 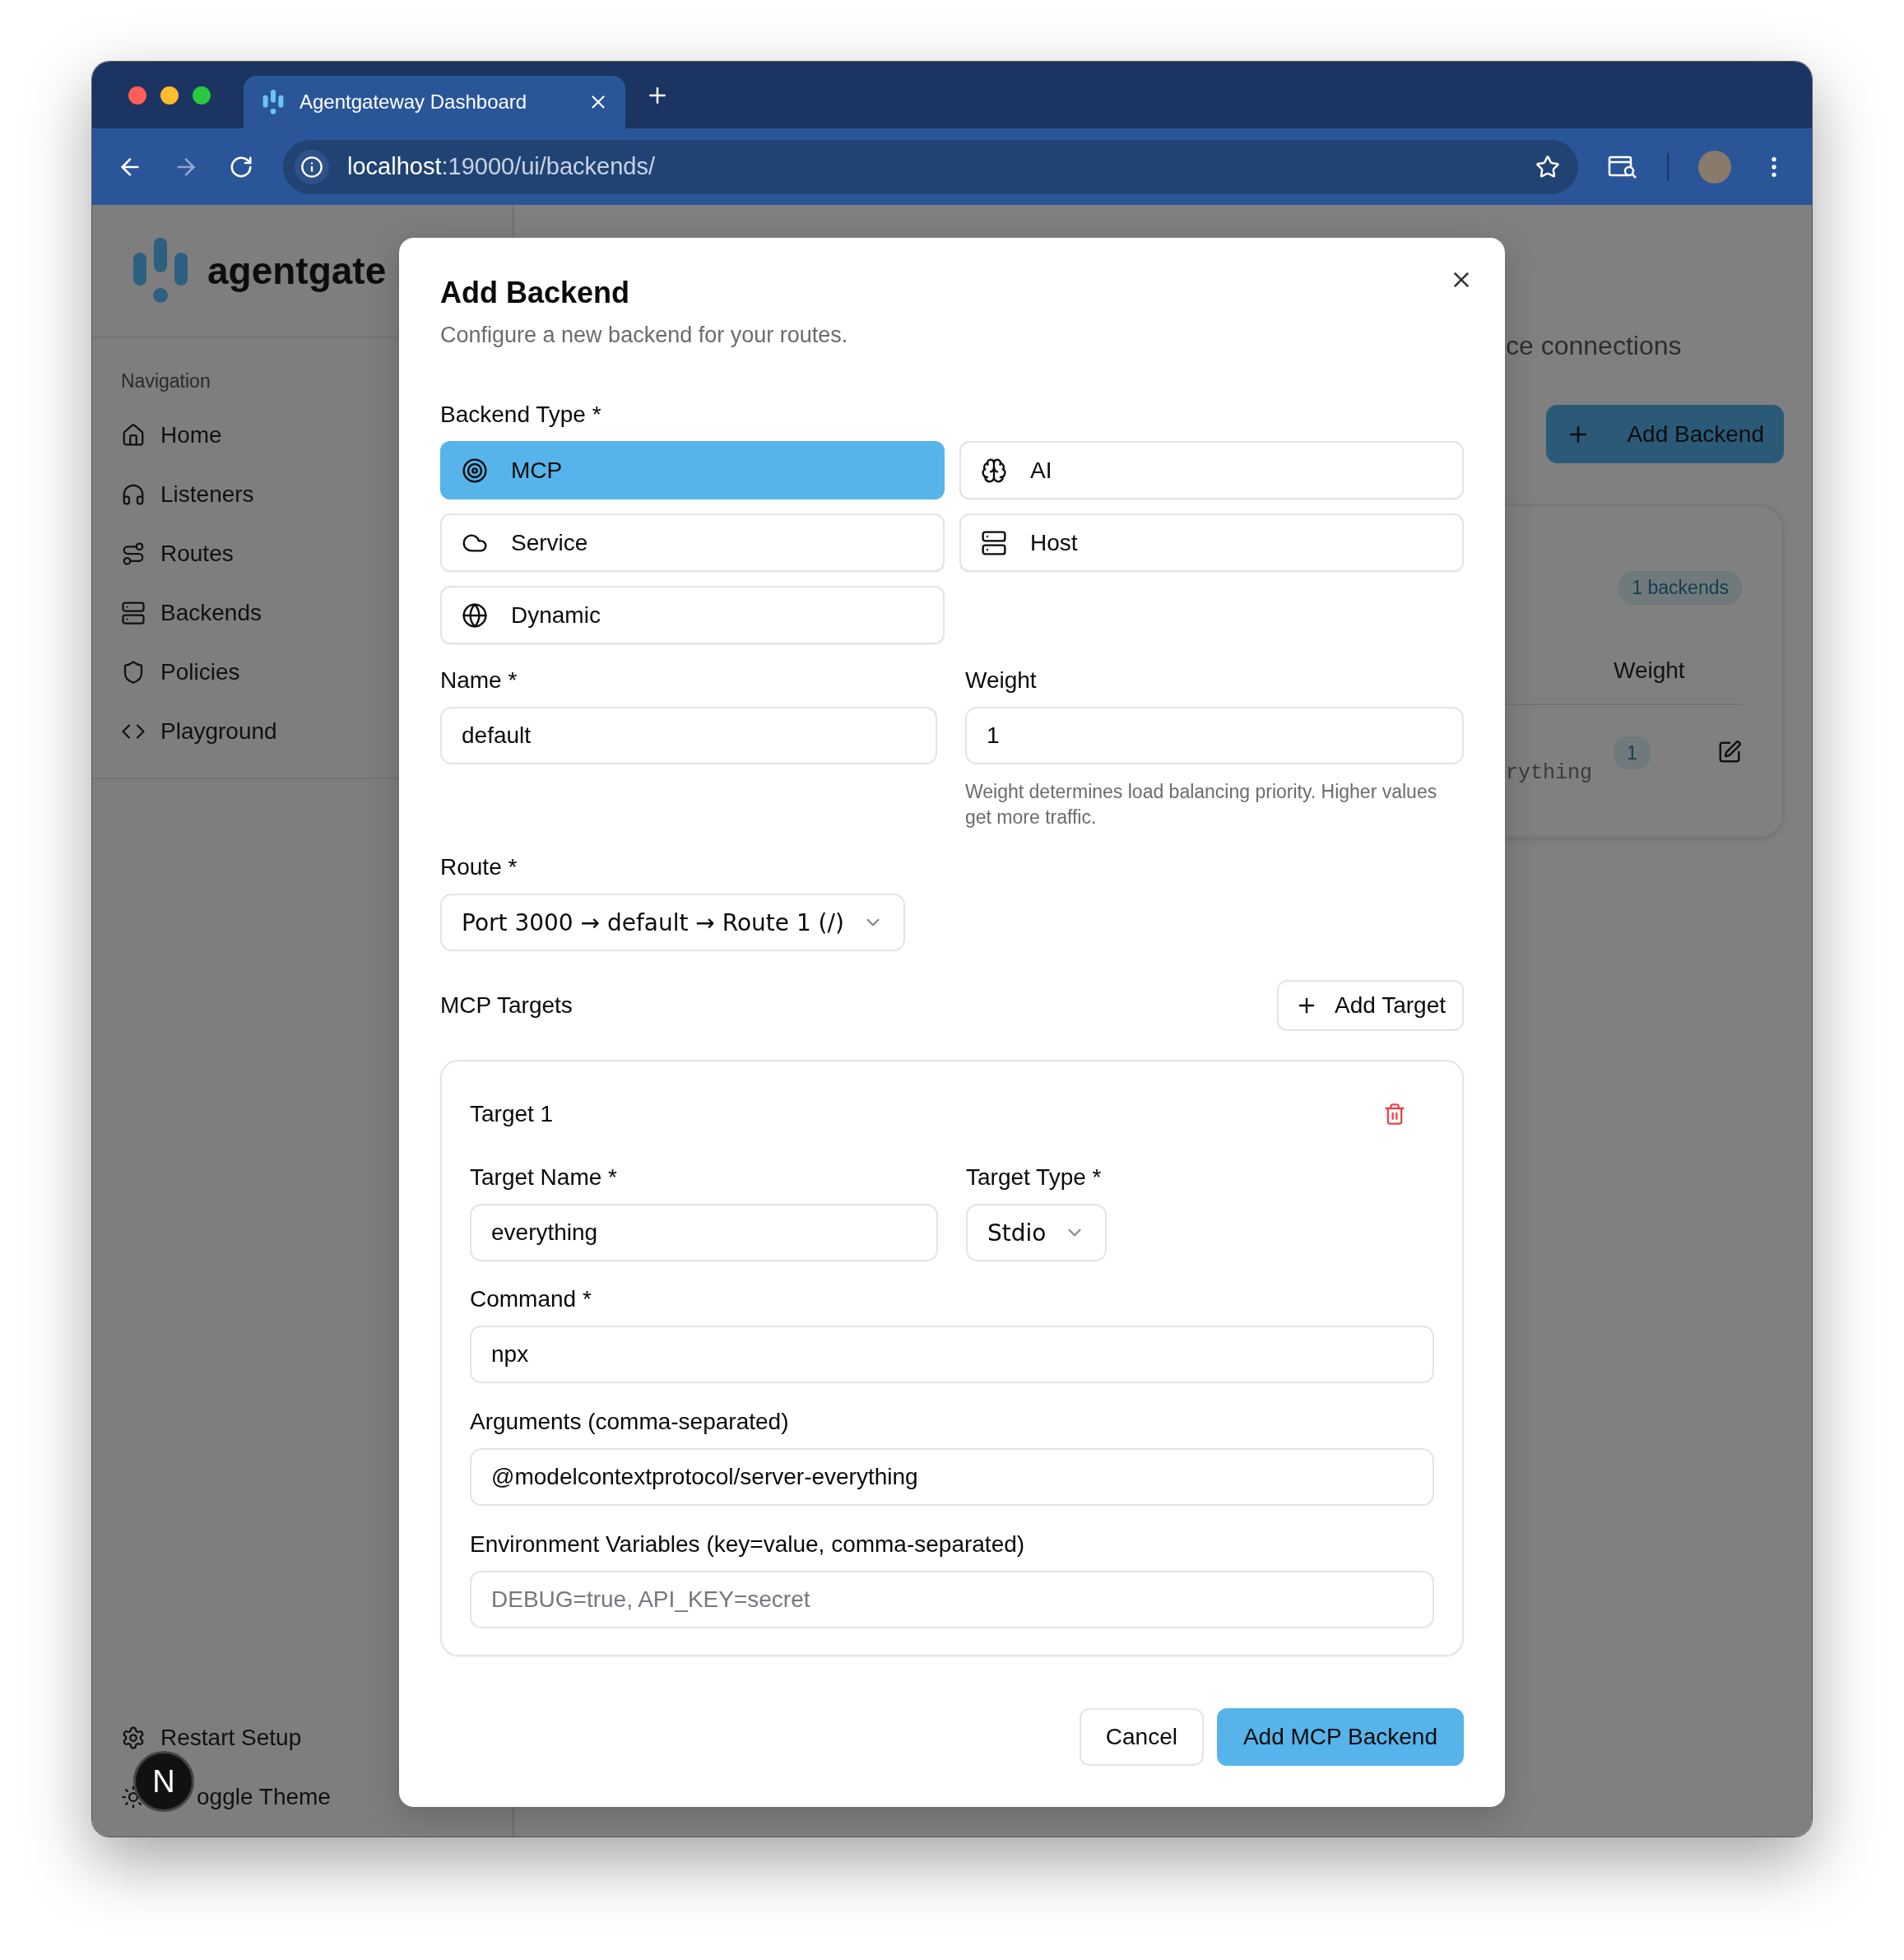 What do you see at coordinates (207, 494) in the screenshot?
I see `nav-item: Listeners` at bounding box center [207, 494].